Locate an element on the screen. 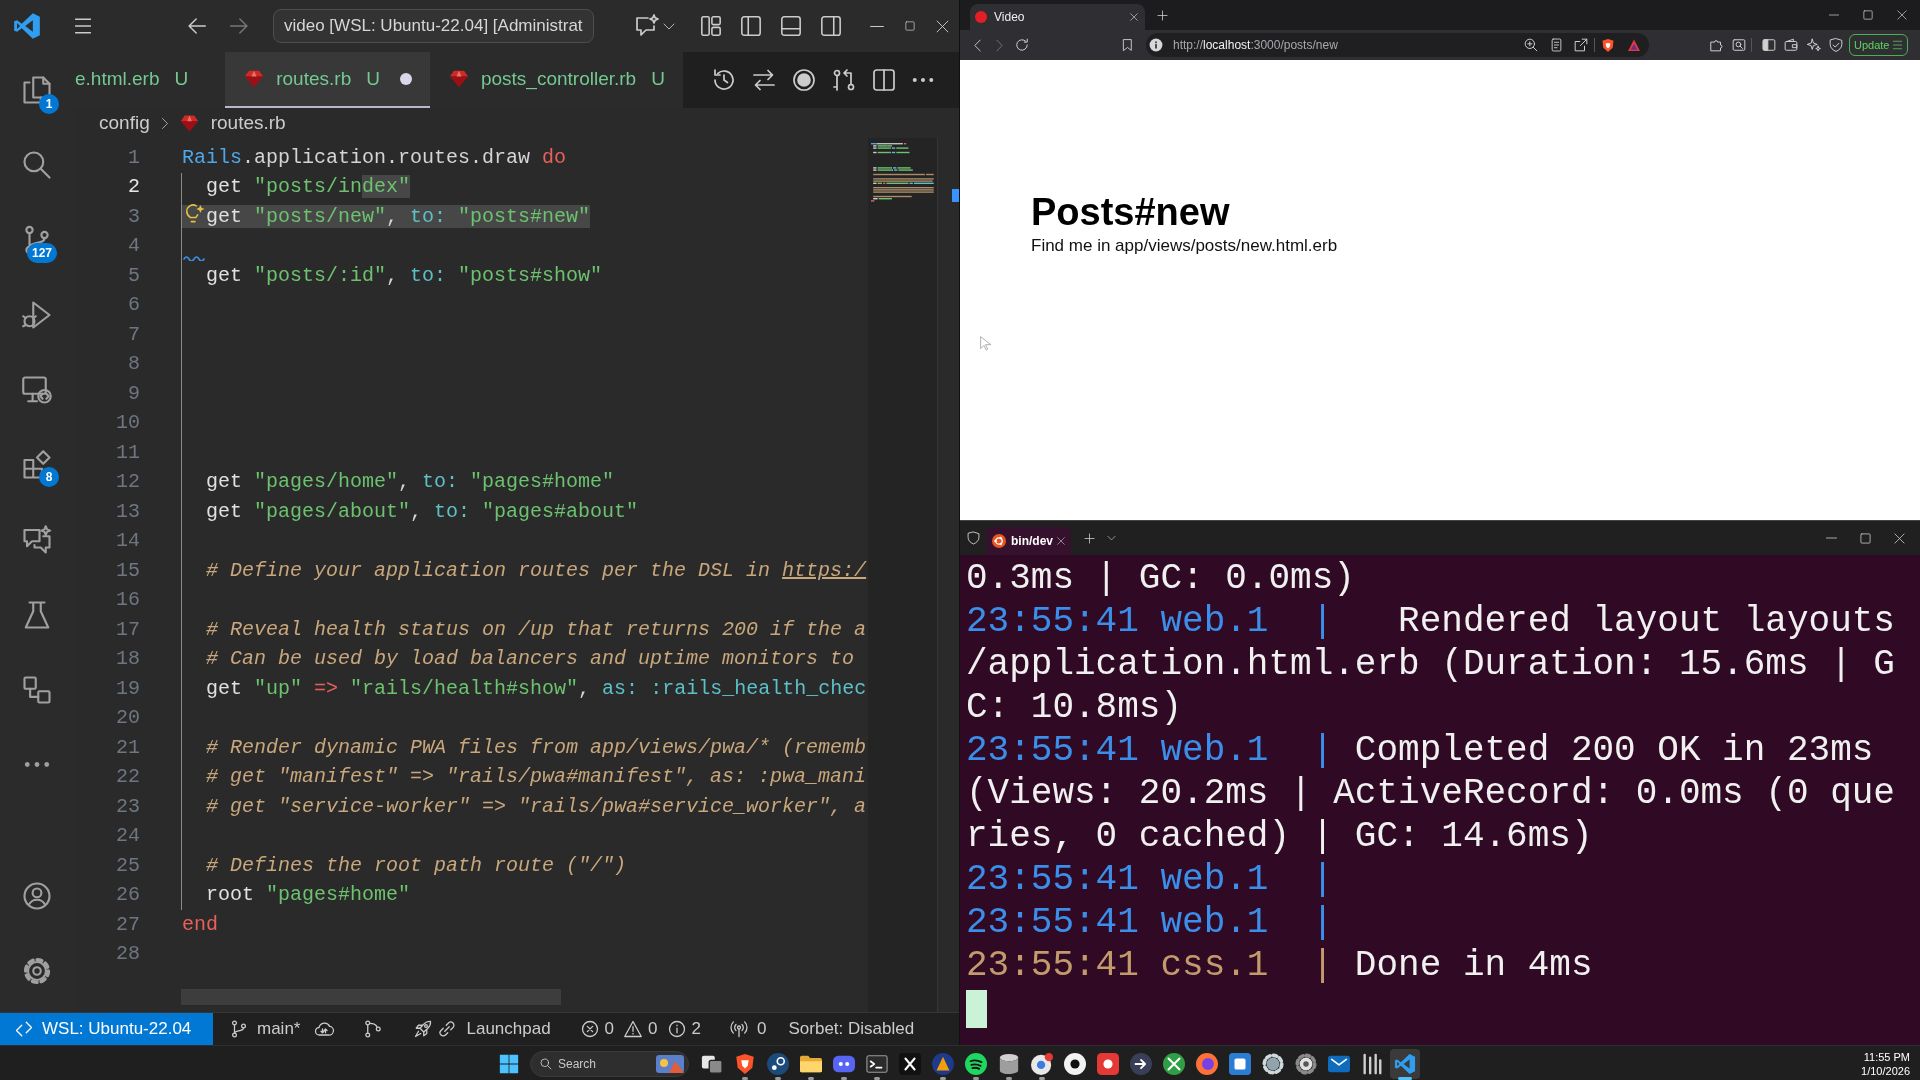 Image resolution: width=1920 pixels, height=1080 pixels. image-search-icon is located at coordinates (1739, 45).